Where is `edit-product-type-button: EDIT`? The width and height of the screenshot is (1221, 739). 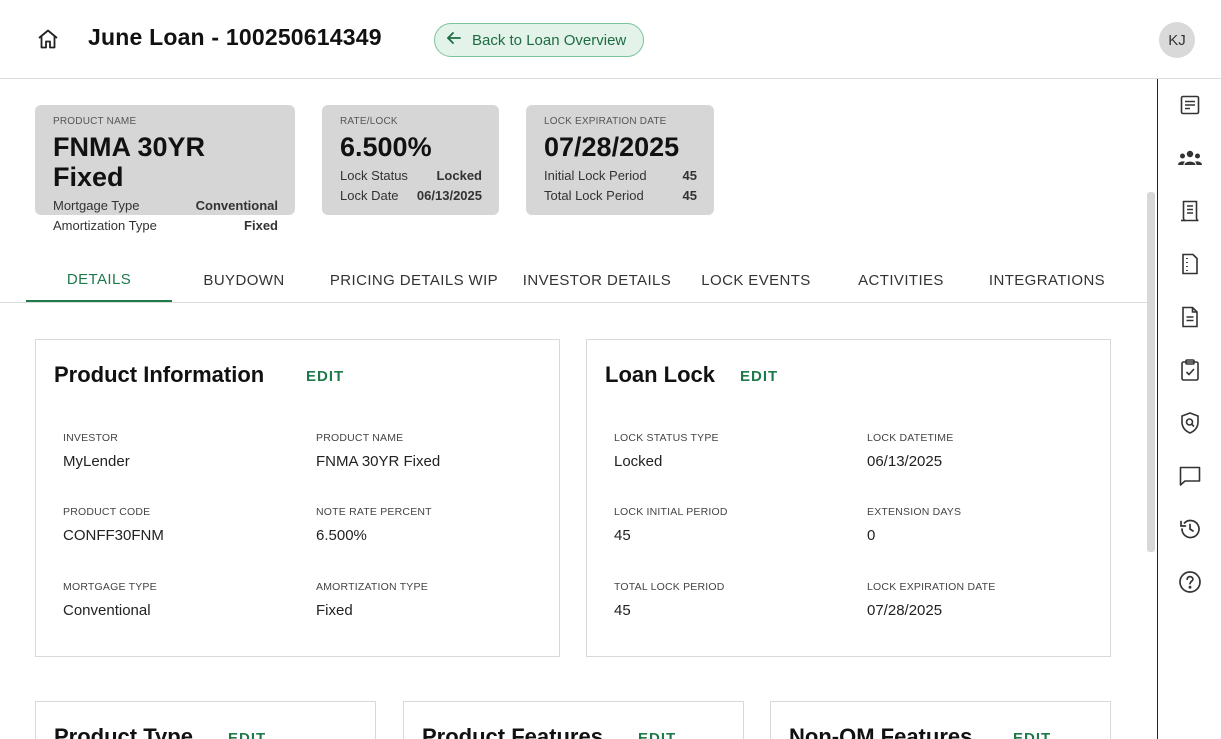
edit-product-type-button: EDIT is located at coordinates (247, 734).